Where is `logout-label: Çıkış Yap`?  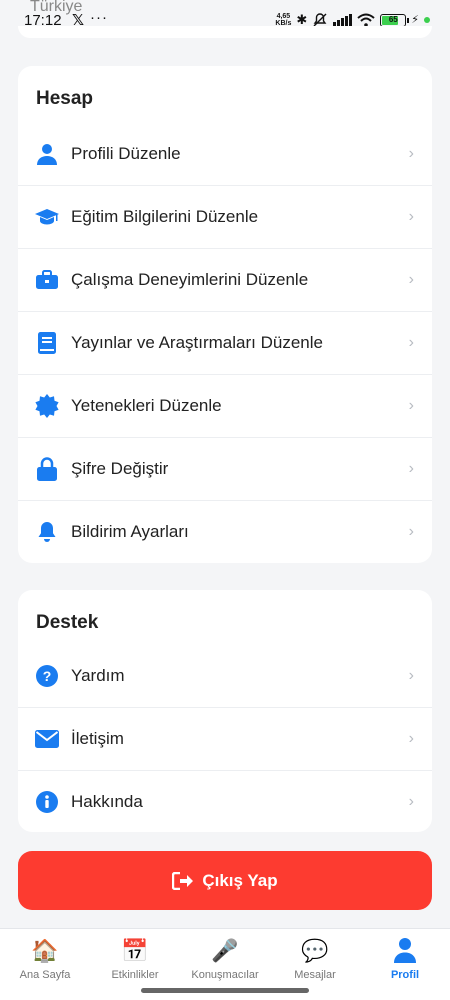
logout-label: Çıkış Yap is located at coordinates (240, 880).